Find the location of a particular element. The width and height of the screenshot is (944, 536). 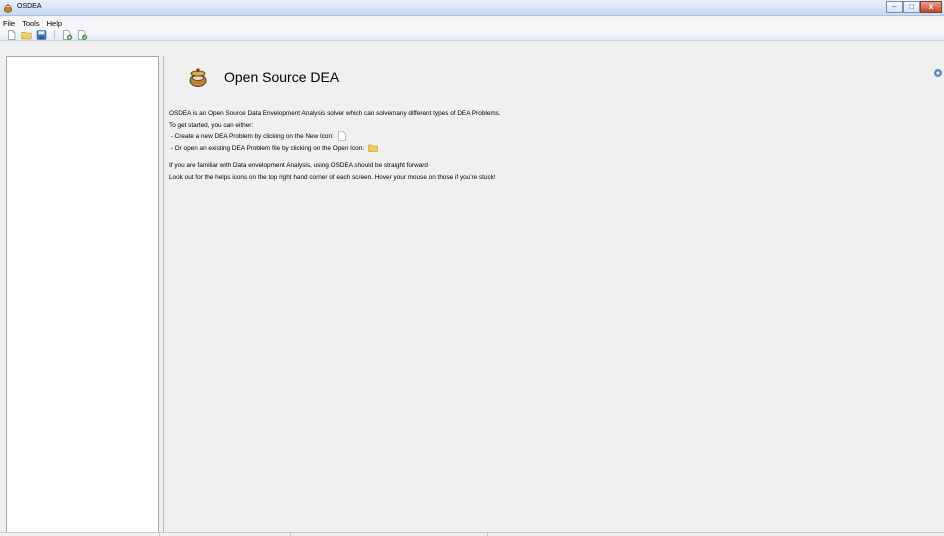

add-document-icon is located at coordinates (67, 34).